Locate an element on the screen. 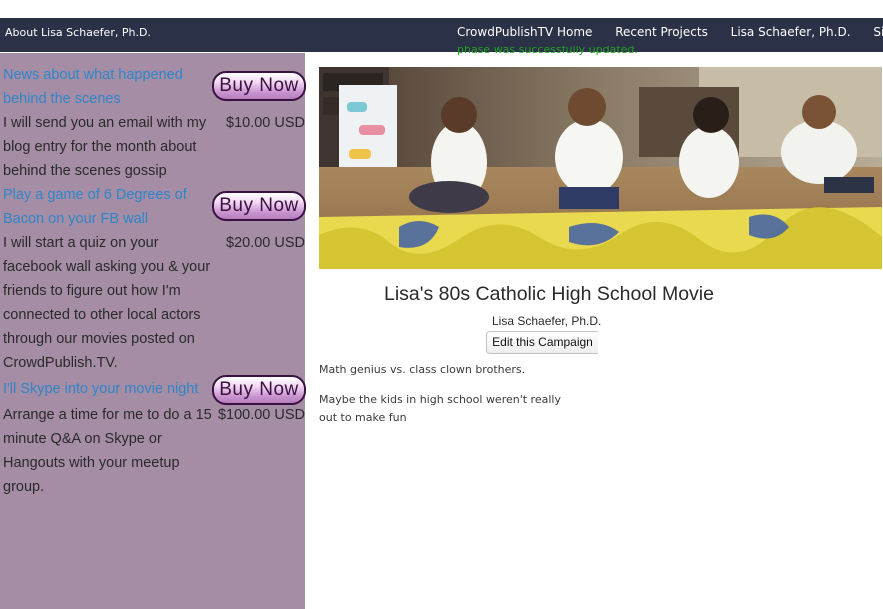 This screenshot has height=609, width=883. brand-link: About Lisa Schaefer, Ph.D. is located at coordinates (78, 32).